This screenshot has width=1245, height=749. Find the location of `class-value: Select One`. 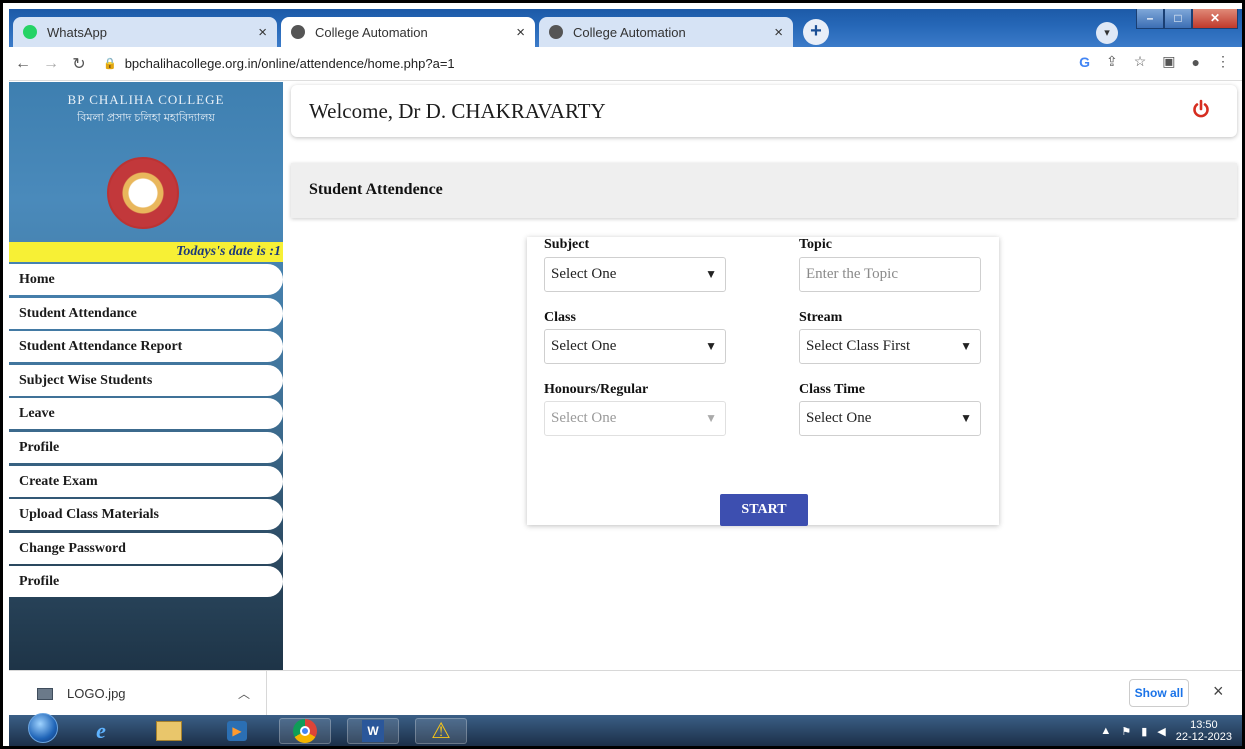

class-value: Select One is located at coordinates (584, 346).